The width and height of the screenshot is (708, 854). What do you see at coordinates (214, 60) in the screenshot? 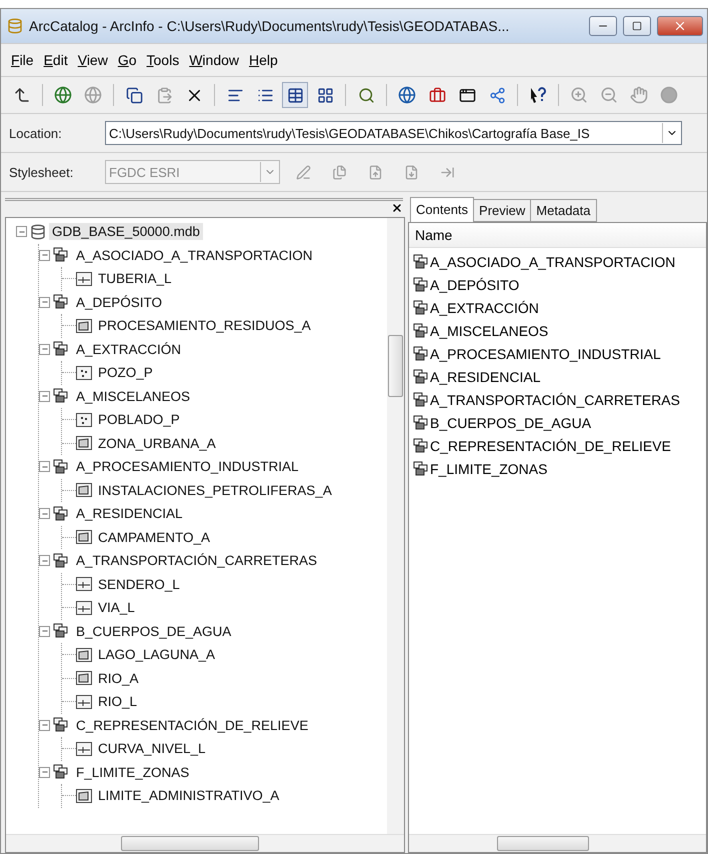
I see `menu-item: Window` at bounding box center [214, 60].